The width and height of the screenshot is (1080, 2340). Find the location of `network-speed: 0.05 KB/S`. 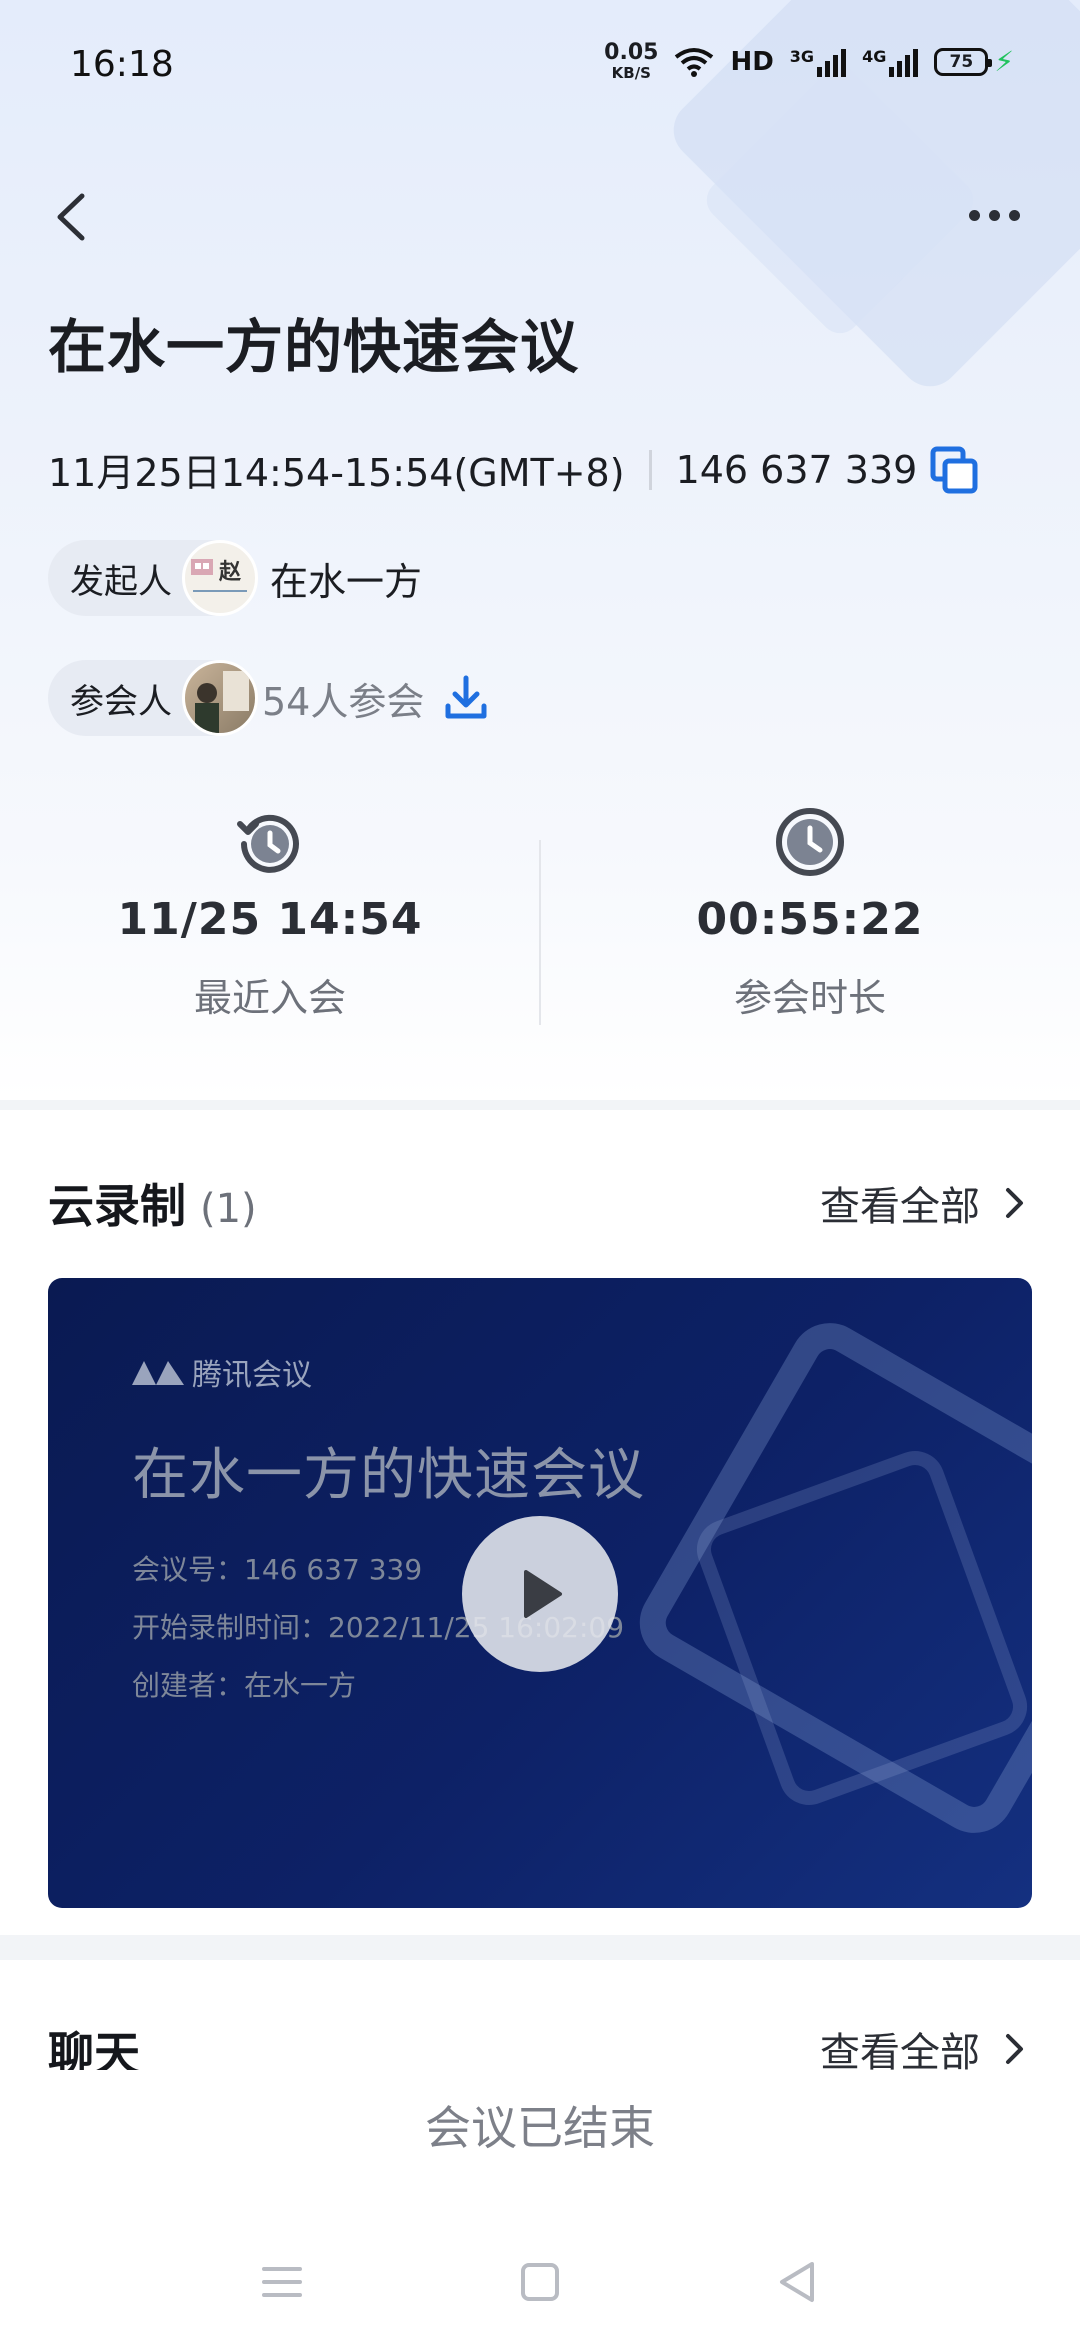

network-speed: 0.05 KB/S is located at coordinates (631, 61).